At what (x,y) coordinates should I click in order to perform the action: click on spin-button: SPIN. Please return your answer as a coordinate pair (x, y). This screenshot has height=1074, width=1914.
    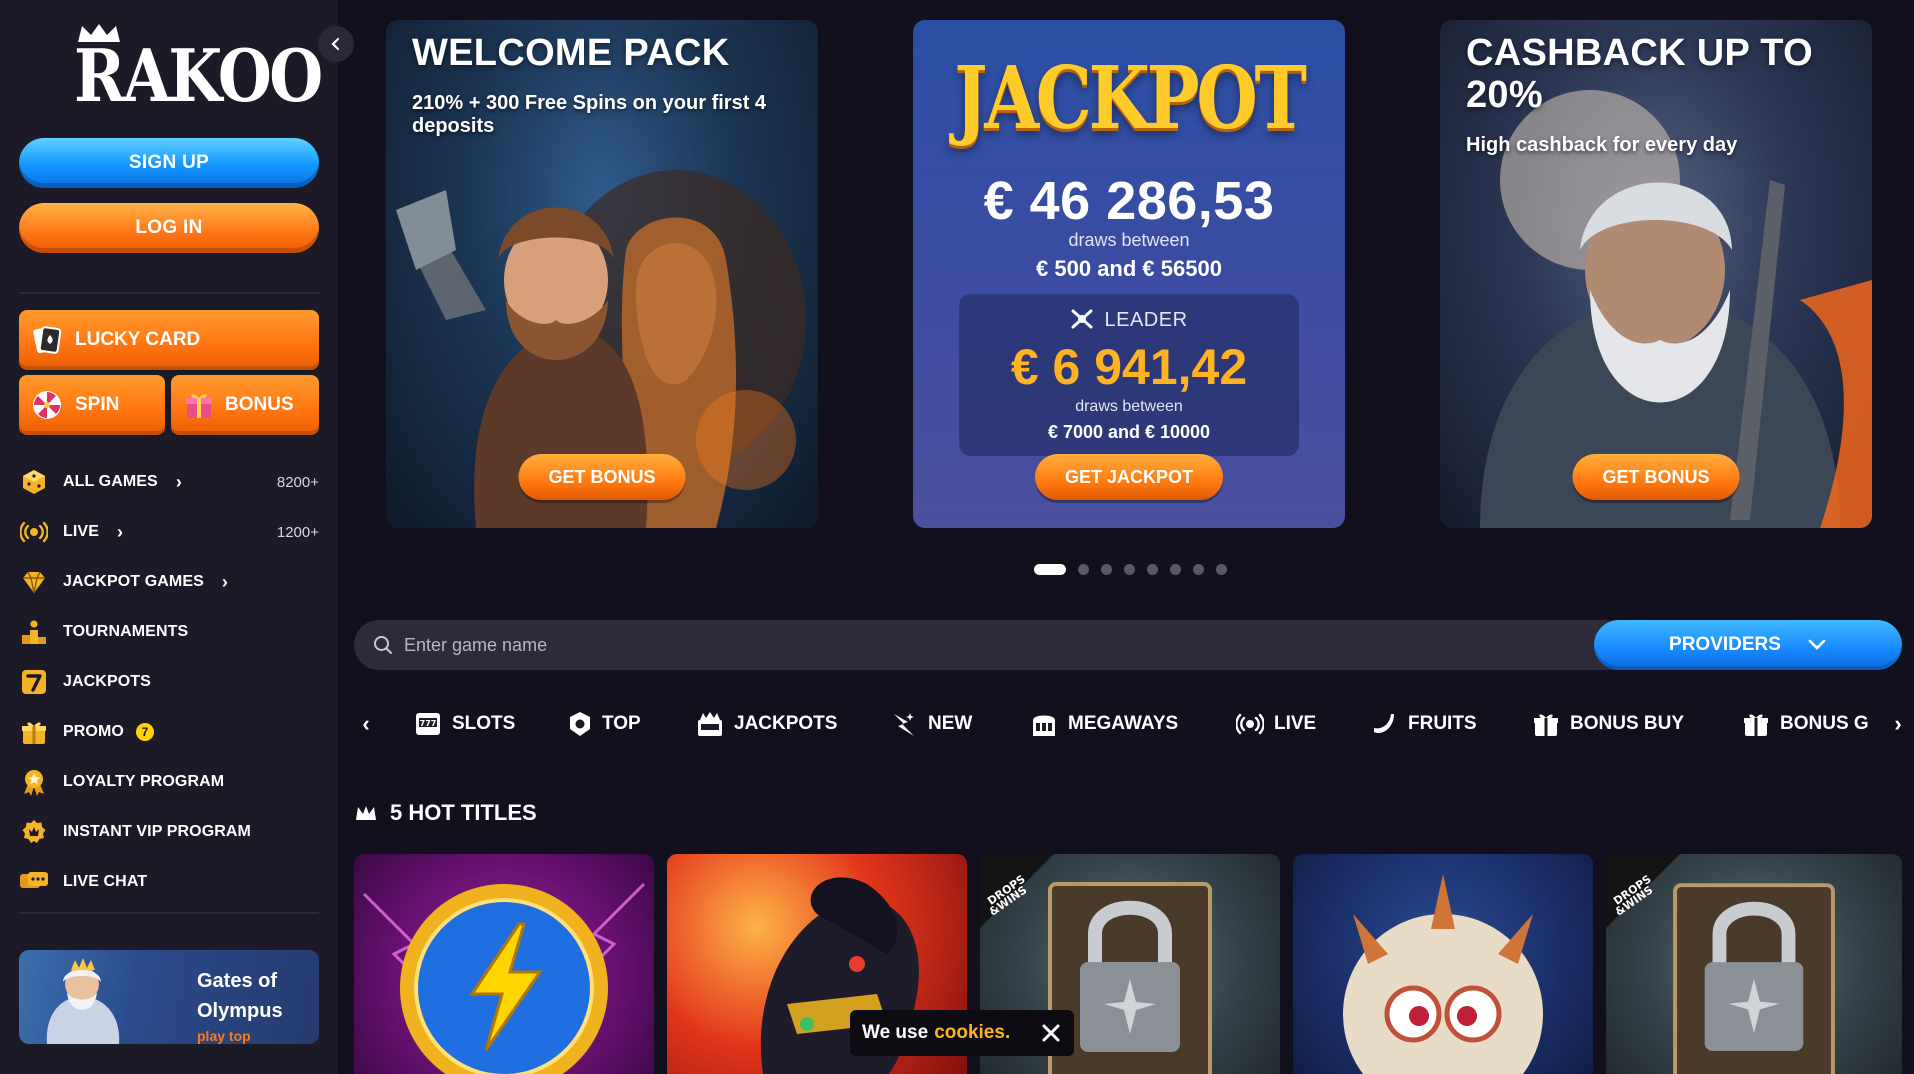
    Looking at the image, I should click on (92, 405).